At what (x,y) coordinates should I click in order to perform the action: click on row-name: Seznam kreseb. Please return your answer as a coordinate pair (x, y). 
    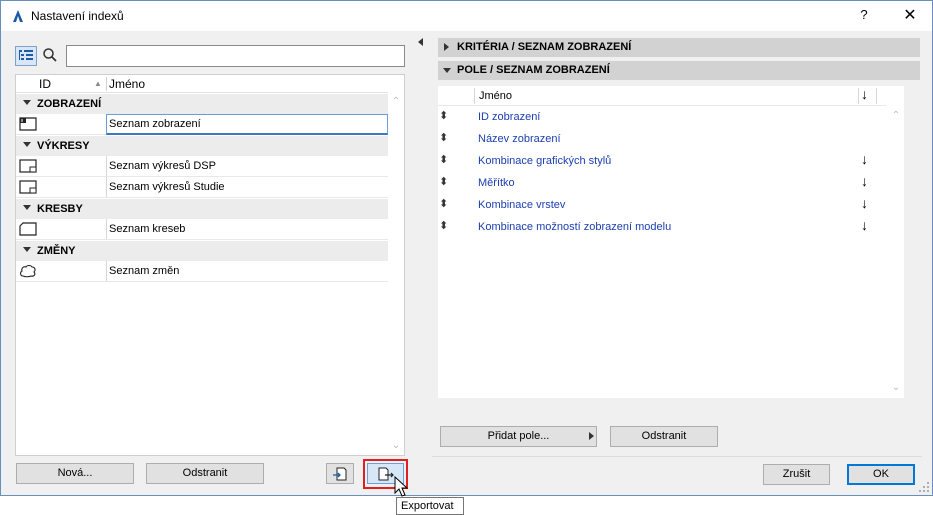
    Looking at the image, I should click on (147, 229).